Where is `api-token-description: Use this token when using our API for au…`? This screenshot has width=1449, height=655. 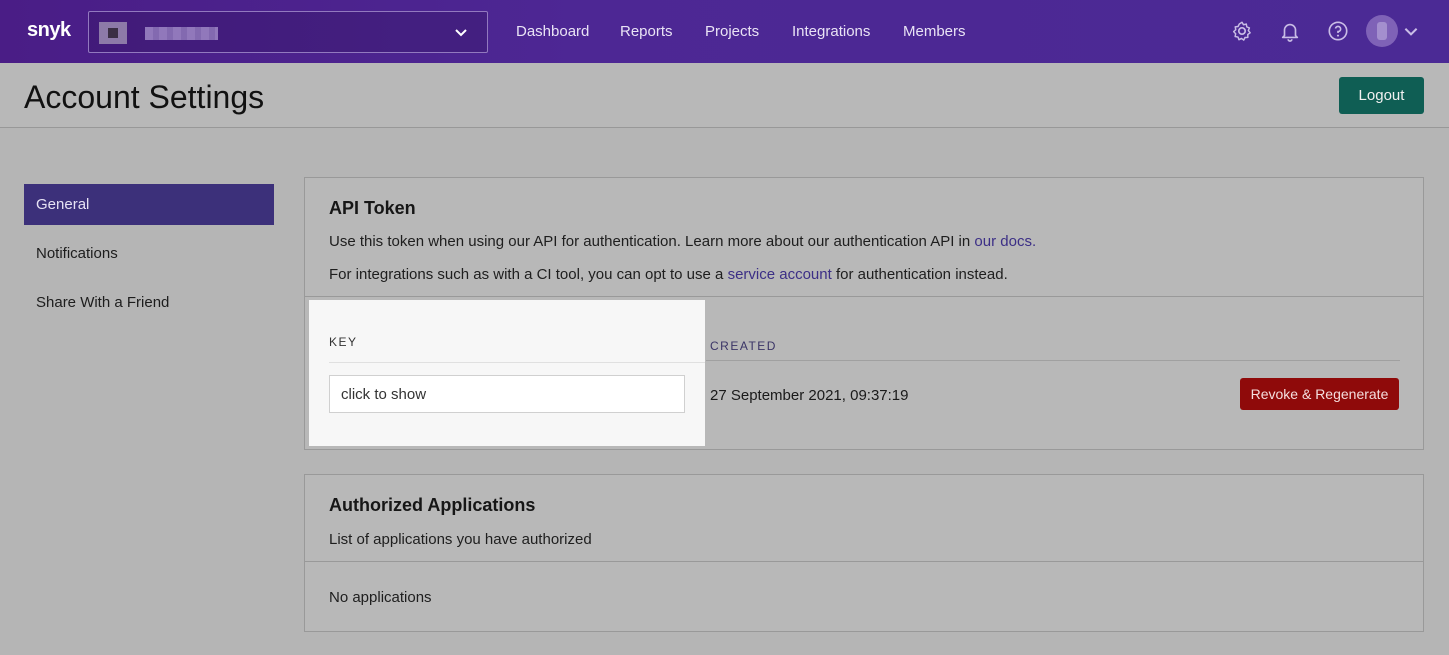
api-token-description: Use this token when using our API for au… is located at coordinates (682, 241).